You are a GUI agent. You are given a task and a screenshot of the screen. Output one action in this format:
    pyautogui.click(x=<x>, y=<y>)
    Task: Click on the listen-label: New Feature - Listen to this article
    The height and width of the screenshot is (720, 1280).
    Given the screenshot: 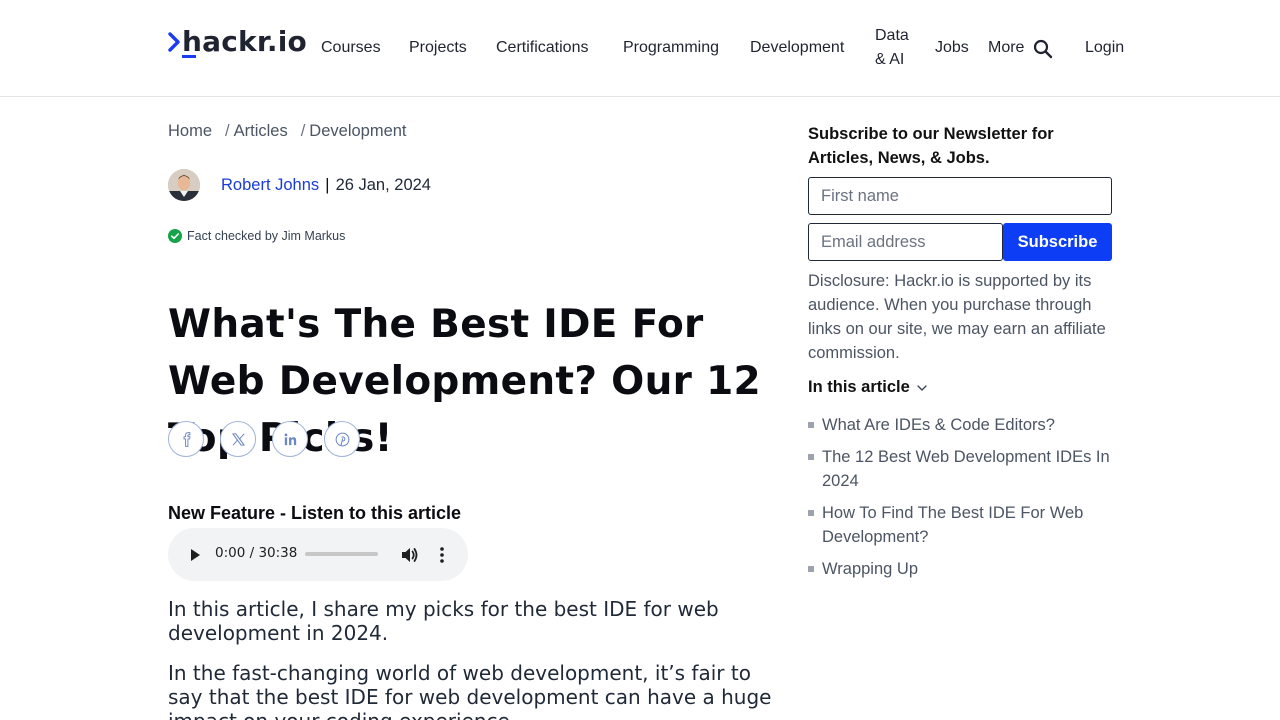 What is the action you would take?
    pyautogui.click(x=315, y=513)
    